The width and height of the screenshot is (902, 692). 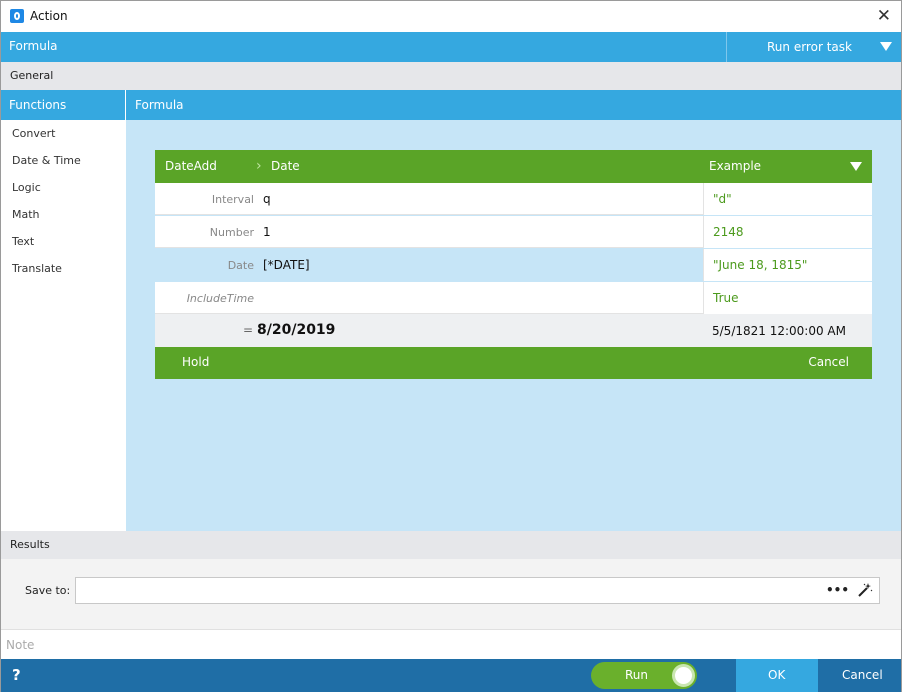 What do you see at coordinates (779, 331) in the screenshot?
I see `result-example: 5/5/1821 12:00:00 AM` at bounding box center [779, 331].